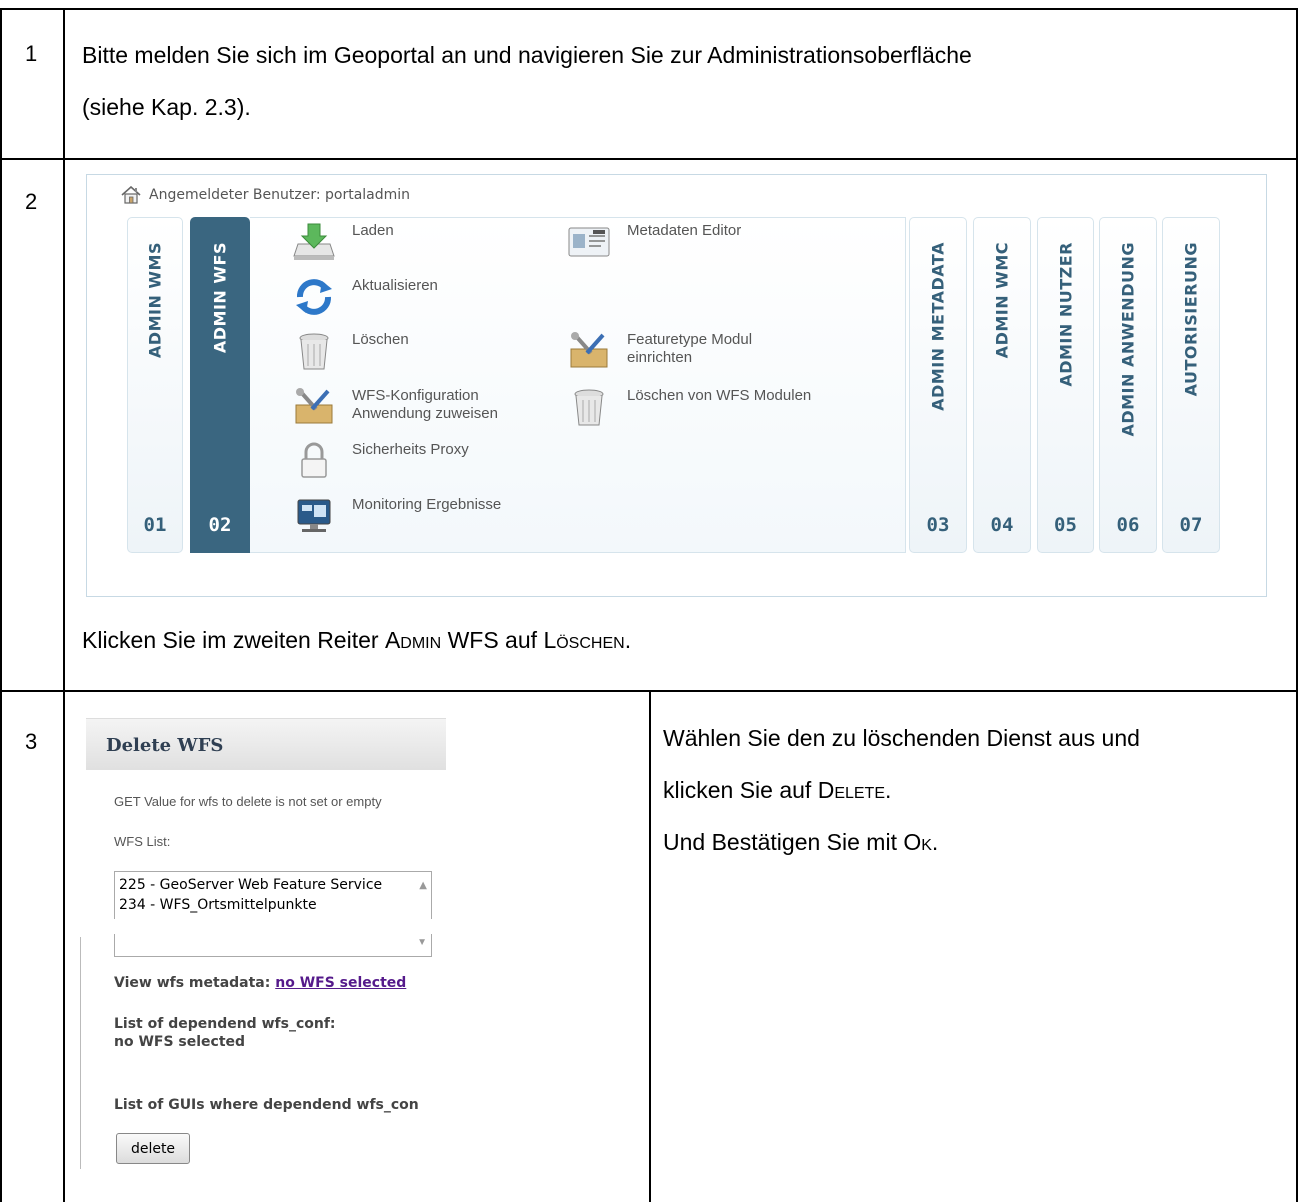 Image resolution: width=1298 pixels, height=1202 pixels. What do you see at coordinates (783, 842) in the screenshot?
I see `step3-line3-prefix: Und Bestätigen Sie mit` at bounding box center [783, 842].